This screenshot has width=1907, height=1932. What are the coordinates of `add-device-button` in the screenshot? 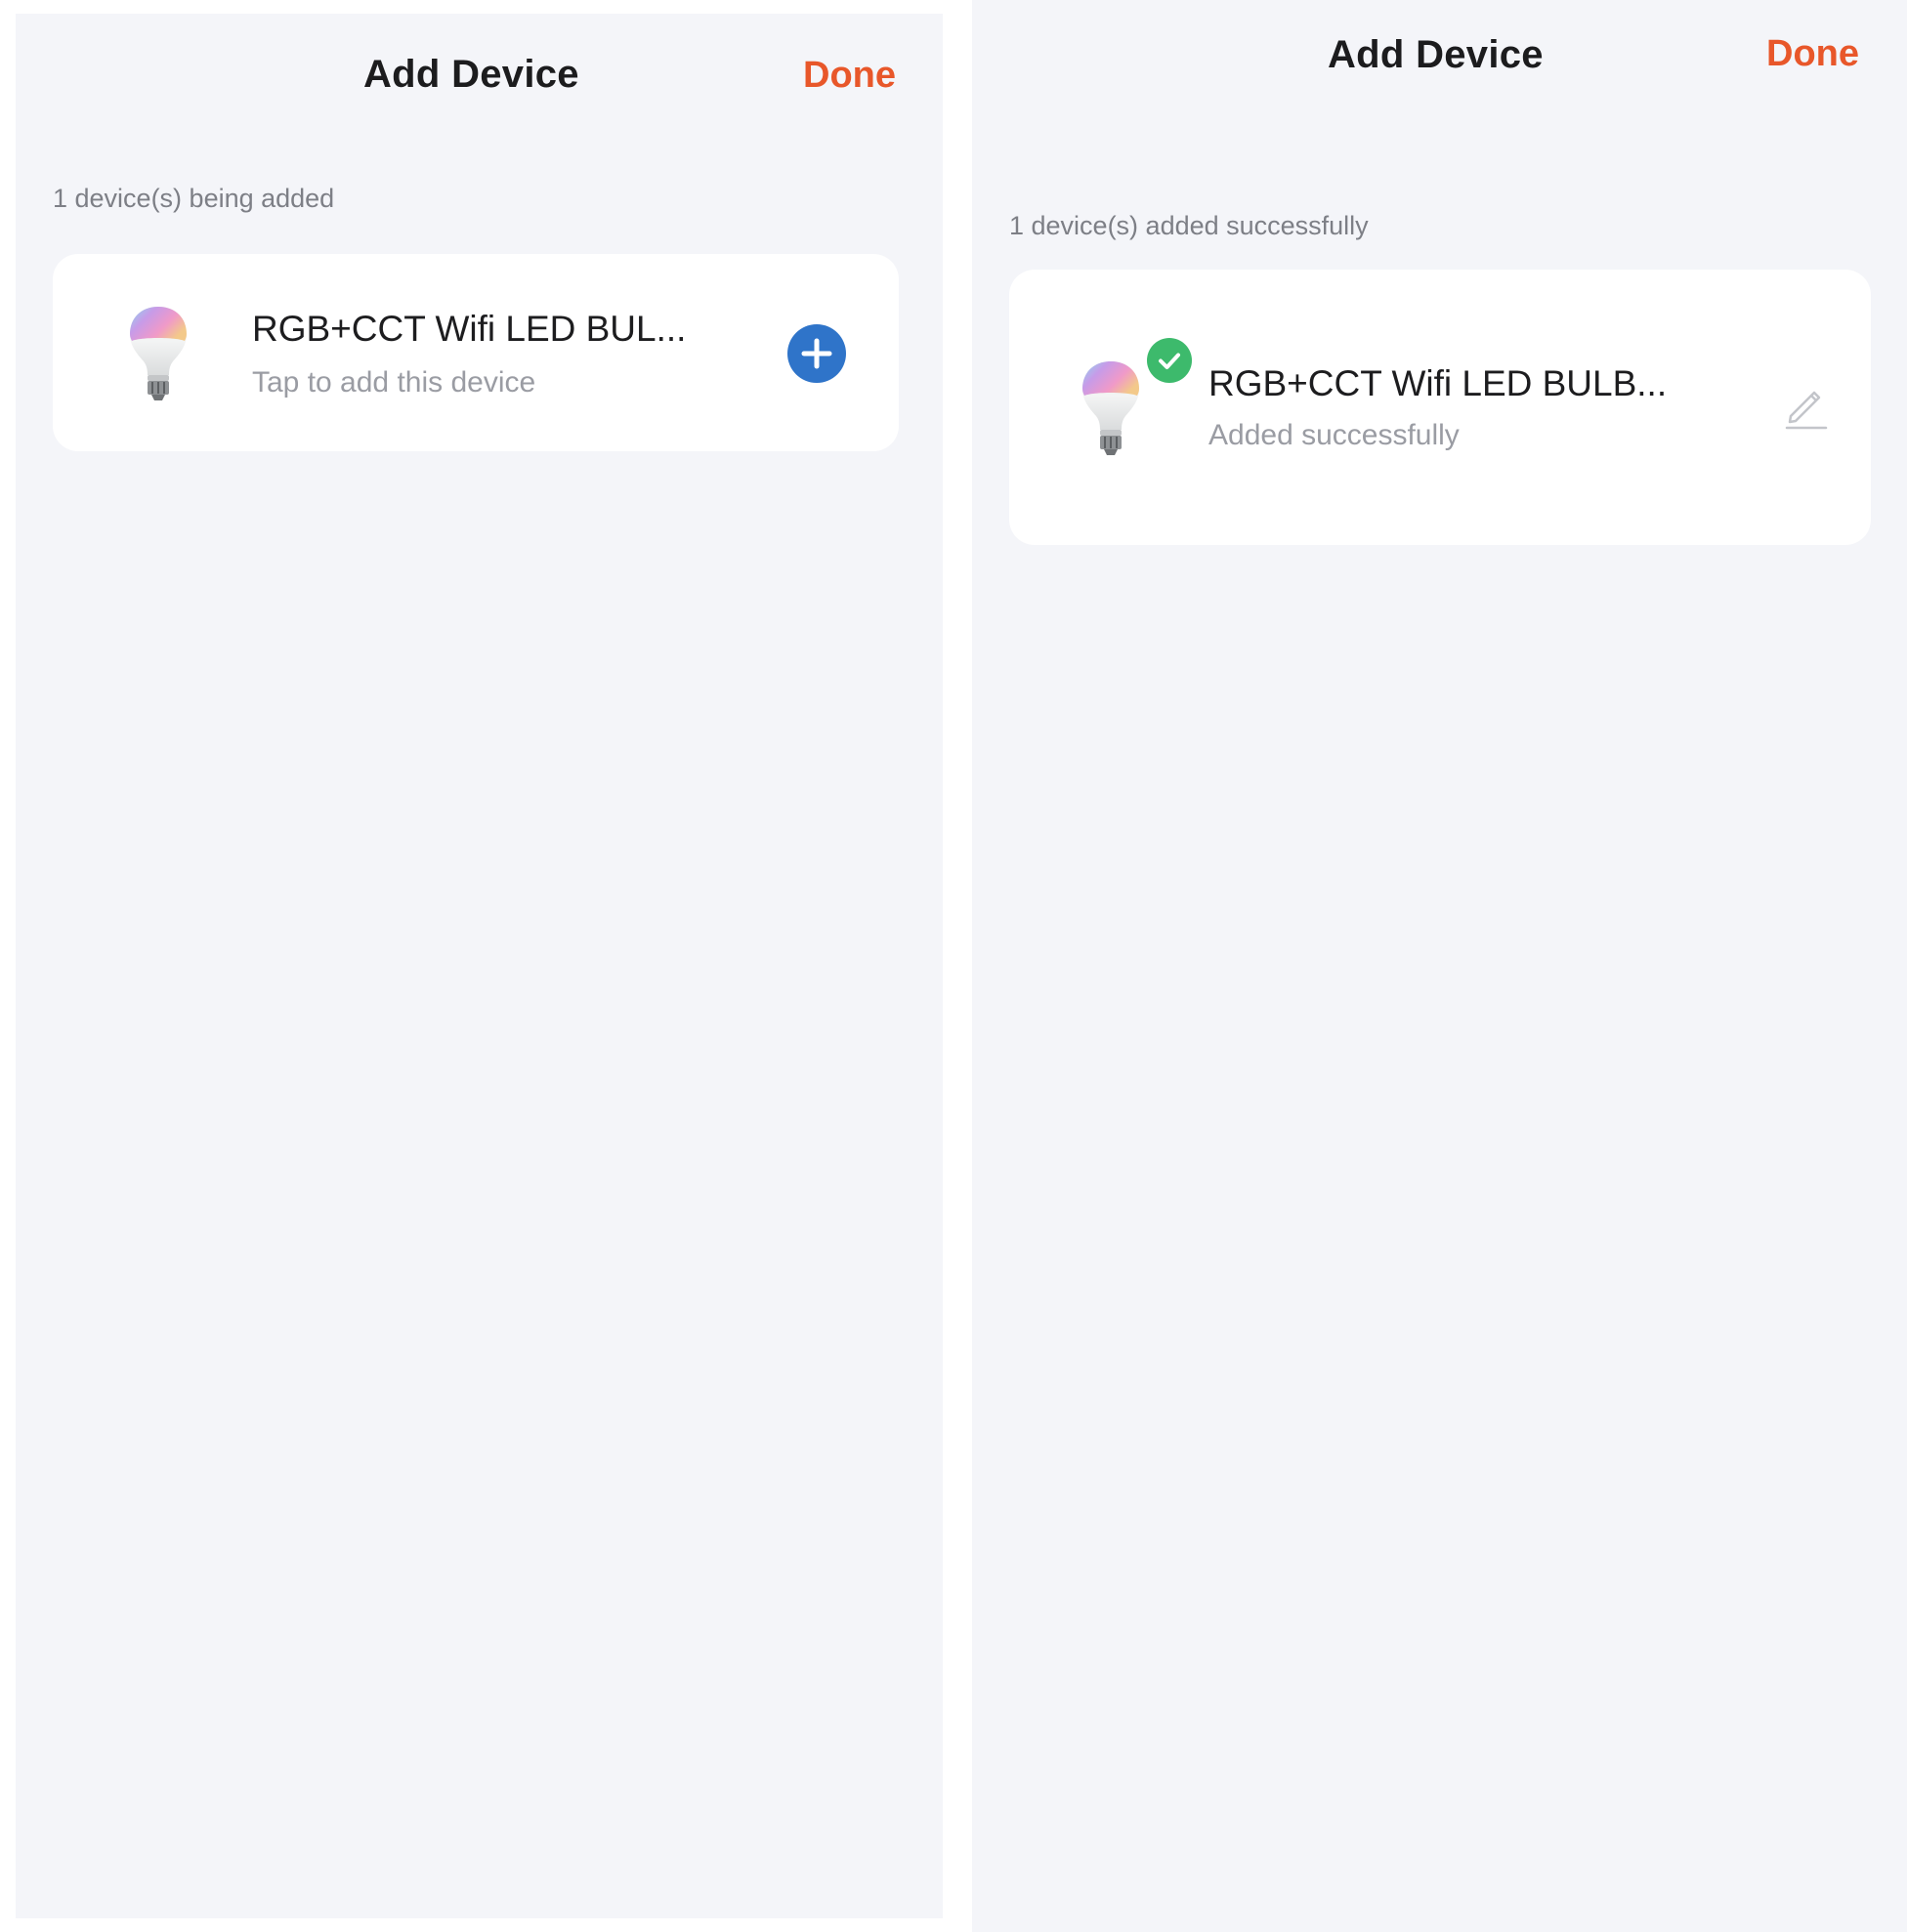 It's located at (816, 353).